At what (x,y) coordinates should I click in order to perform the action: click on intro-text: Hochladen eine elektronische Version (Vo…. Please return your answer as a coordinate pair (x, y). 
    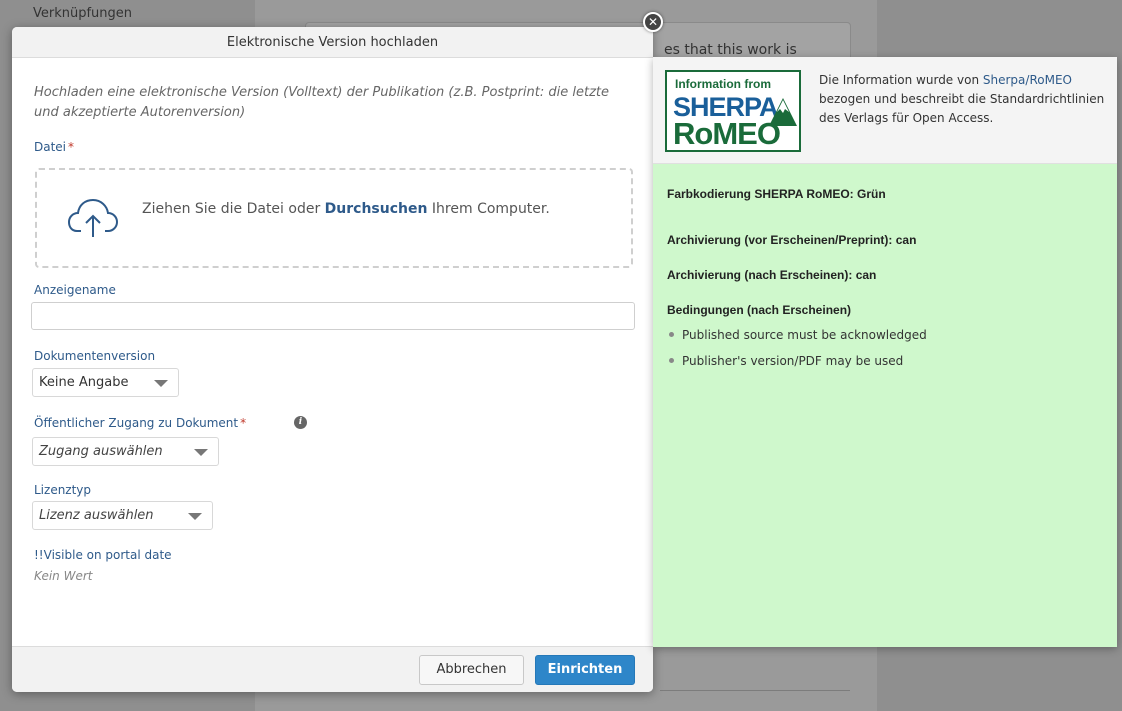
    Looking at the image, I should click on (321, 102).